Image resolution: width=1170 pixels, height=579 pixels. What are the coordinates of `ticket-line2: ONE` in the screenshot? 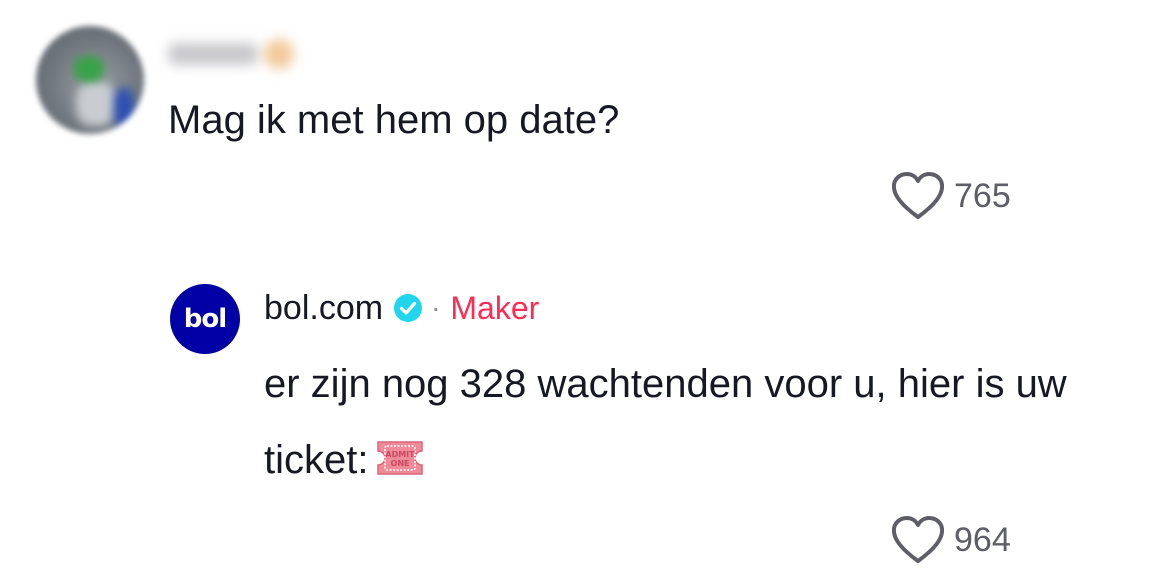 It's located at (400, 463).